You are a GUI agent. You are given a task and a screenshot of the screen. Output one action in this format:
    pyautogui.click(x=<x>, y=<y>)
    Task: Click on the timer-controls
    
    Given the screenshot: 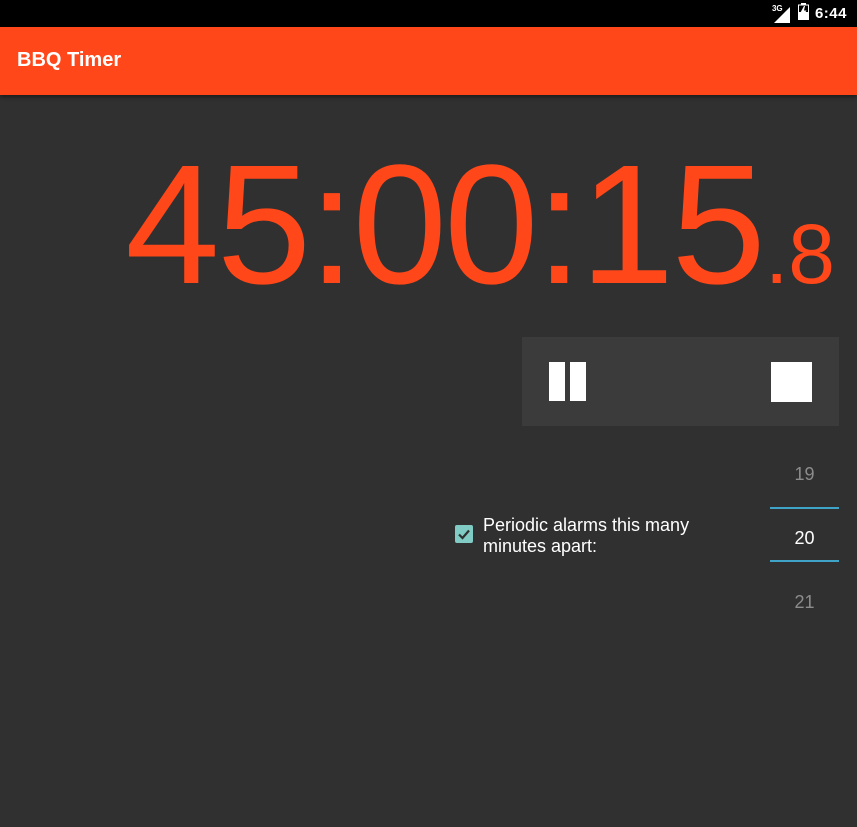 What is the action you would take?
    pyautogui.click(x=680, y=381)
    